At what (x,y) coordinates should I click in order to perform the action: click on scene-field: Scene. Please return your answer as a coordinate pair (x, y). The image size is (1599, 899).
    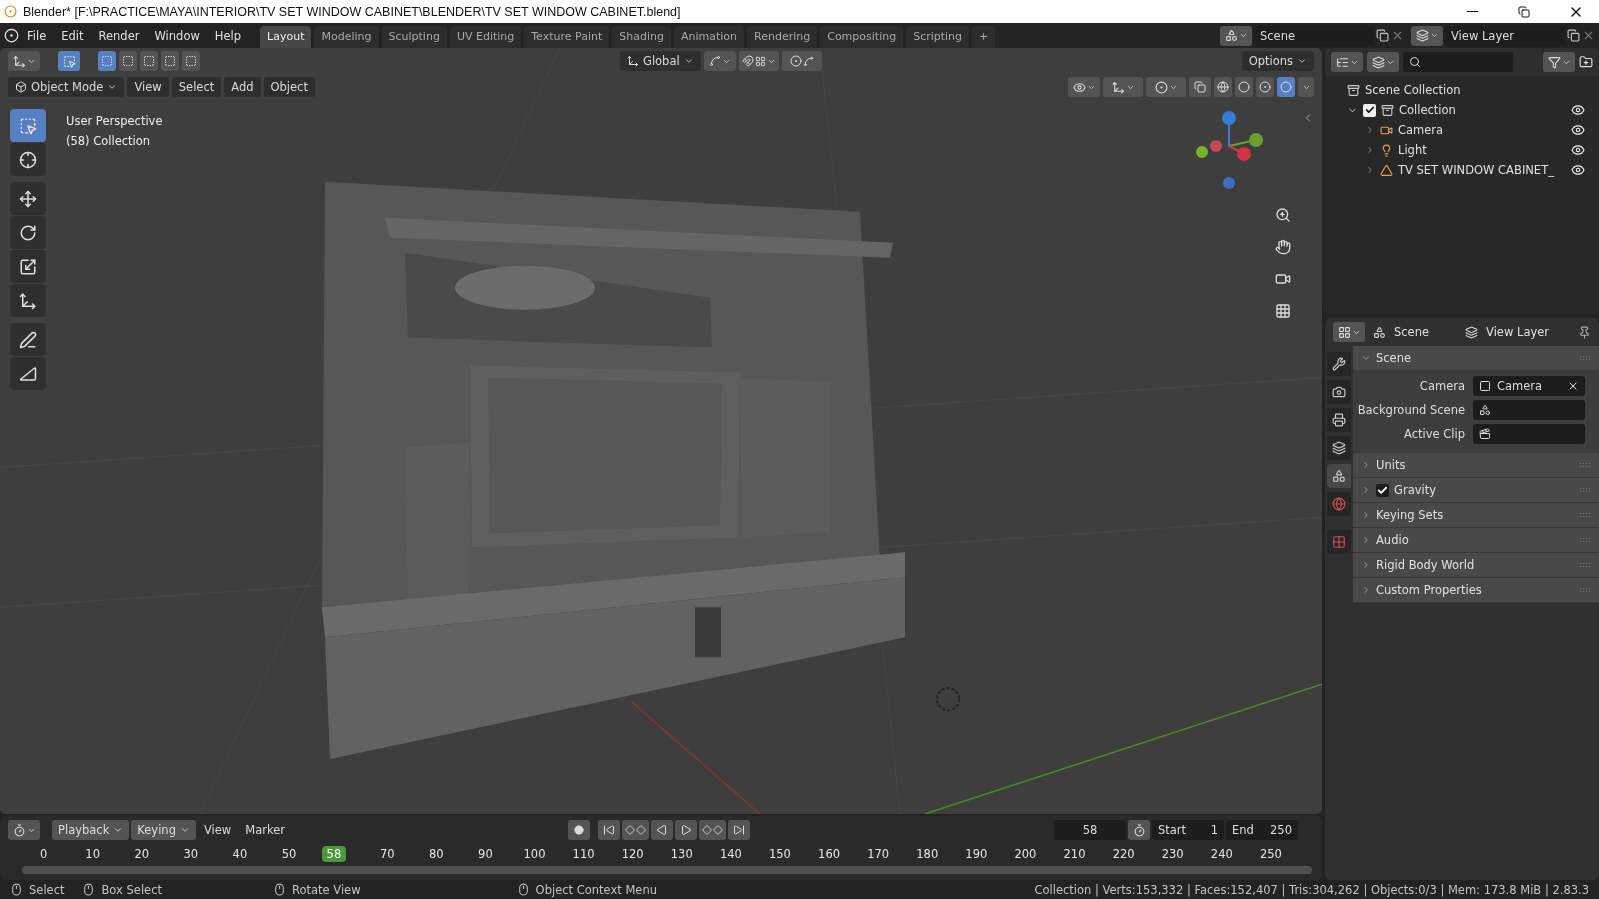
    Looking at the image, I should click on (1314, 35).